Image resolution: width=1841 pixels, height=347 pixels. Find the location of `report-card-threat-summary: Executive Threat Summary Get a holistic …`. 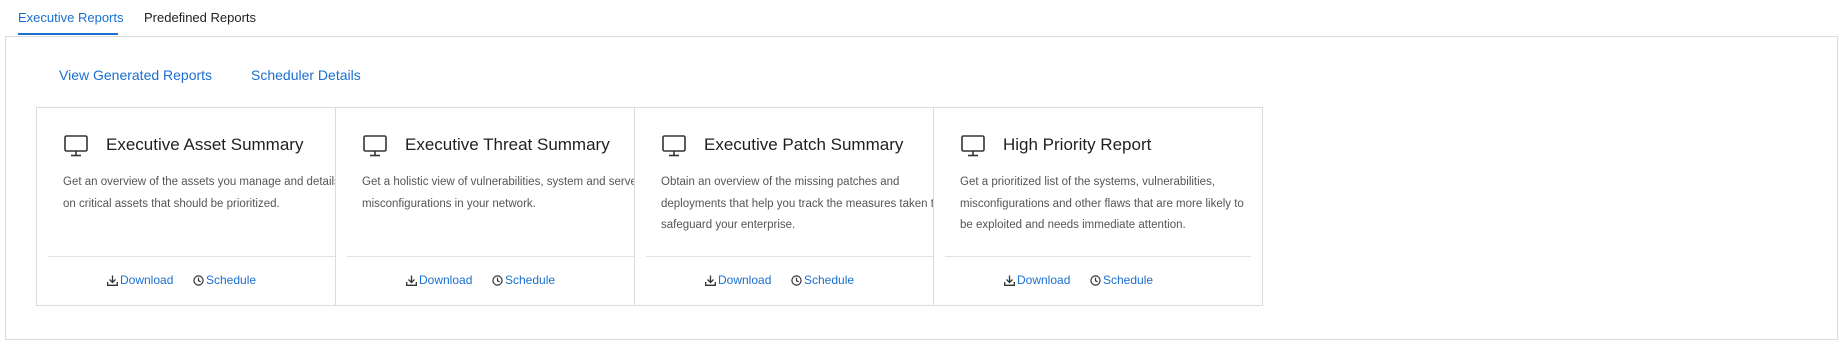

report-card-threat-summary: Executive Threat Summary Get a holistic … is located at coordinates (500, 206).